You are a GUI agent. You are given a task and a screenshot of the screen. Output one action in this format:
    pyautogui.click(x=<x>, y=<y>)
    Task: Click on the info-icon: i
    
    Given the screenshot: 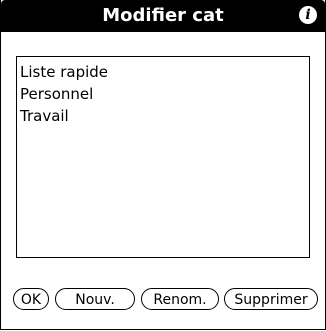 What is the action you would take?
    pyautogui.click(x=308, y=15)
    